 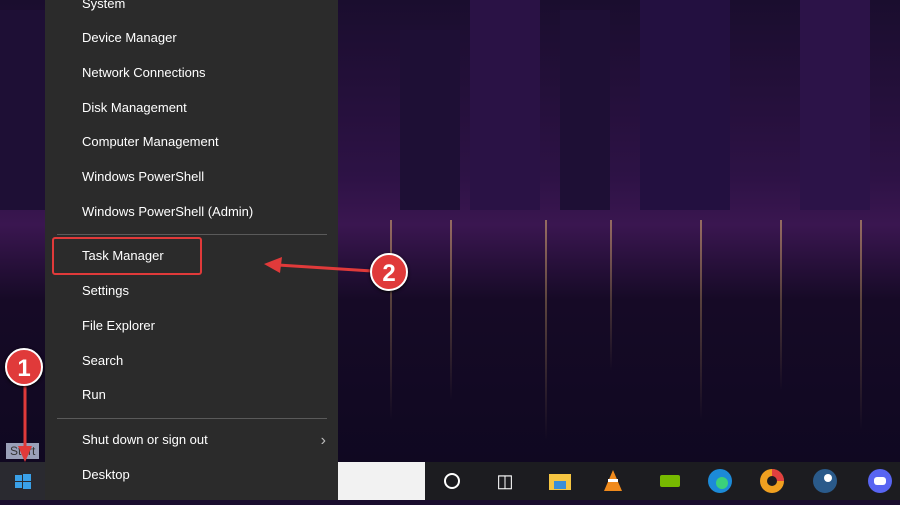 What do you see at coordinates (127, 256) in the screenshot?
I see `task-manager-highlight` at bounding box center [127, 256].